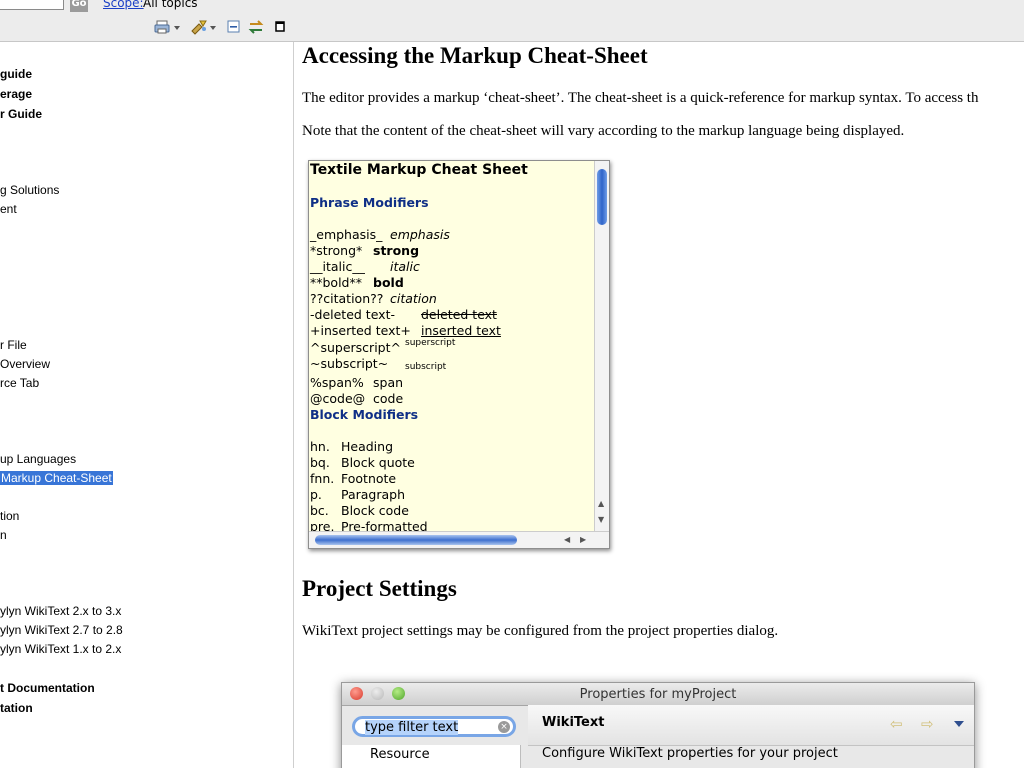 This screenshot has width=1024, height=768. I want to click on cheat-row-result: emphasis, so click(420, 234).